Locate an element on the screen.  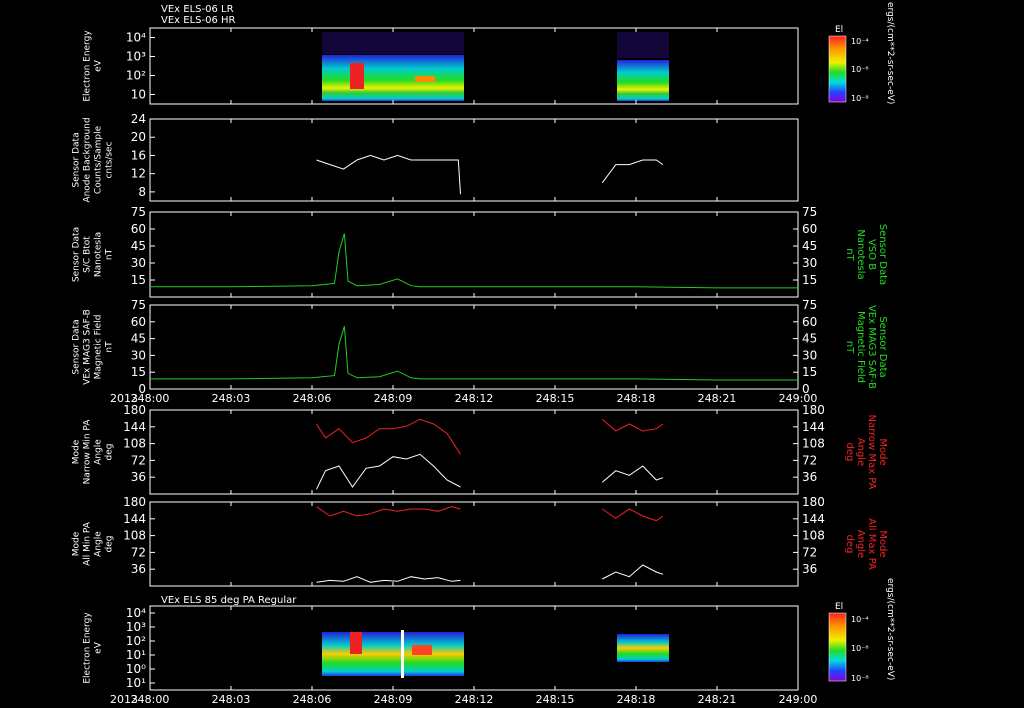
y-axis-label-p2: Sensor Data is located at coordinates (77, 159).